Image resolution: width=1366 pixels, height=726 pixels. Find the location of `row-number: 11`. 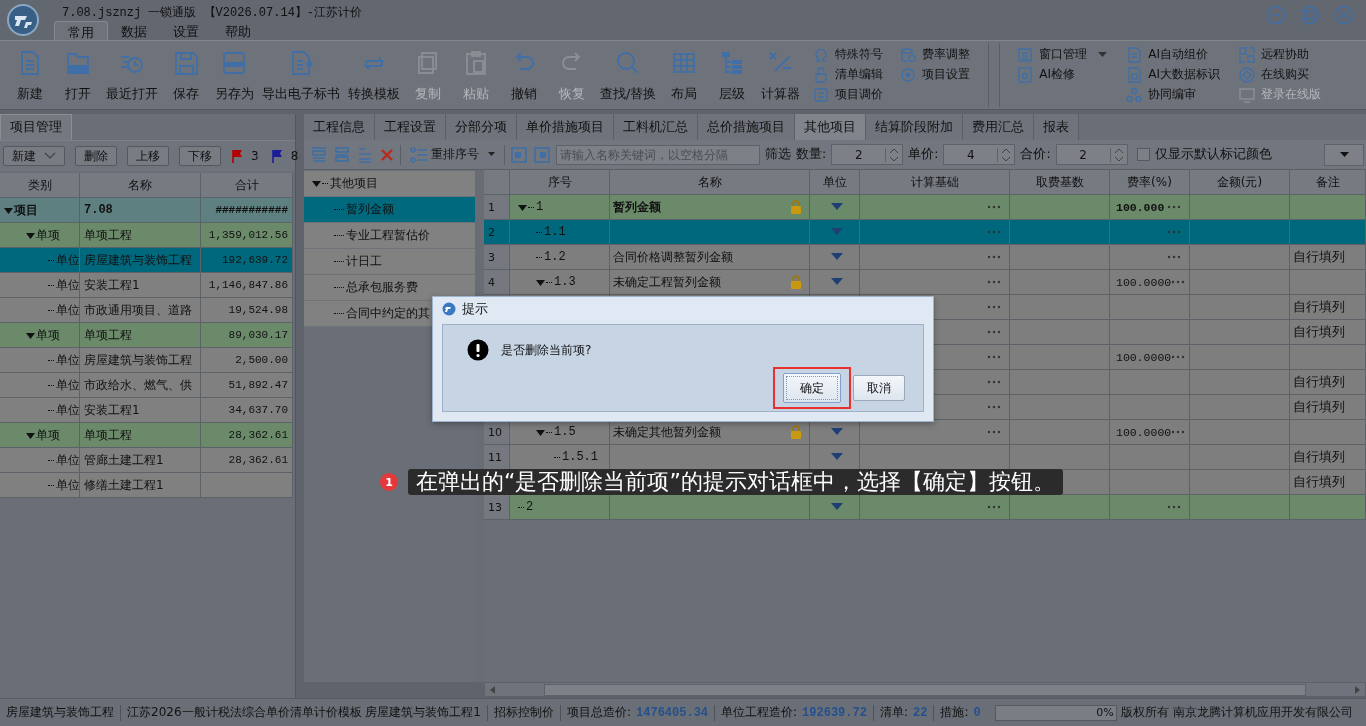

row-number: 11 is located at coordinates (497, 457).